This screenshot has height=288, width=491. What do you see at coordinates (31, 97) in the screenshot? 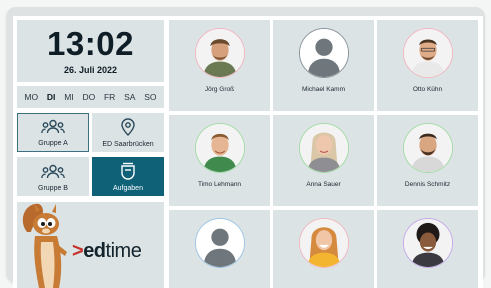
I see `weekday-mo: MO` at bounding box center [31, 97].